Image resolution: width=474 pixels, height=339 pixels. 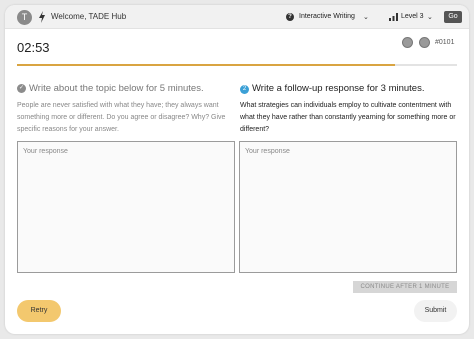 What do you see at coordinates (89, 16) in the screenshot?
I see `welcome-text: Welcome, TADE Hub` at bounding box center [89, 16].